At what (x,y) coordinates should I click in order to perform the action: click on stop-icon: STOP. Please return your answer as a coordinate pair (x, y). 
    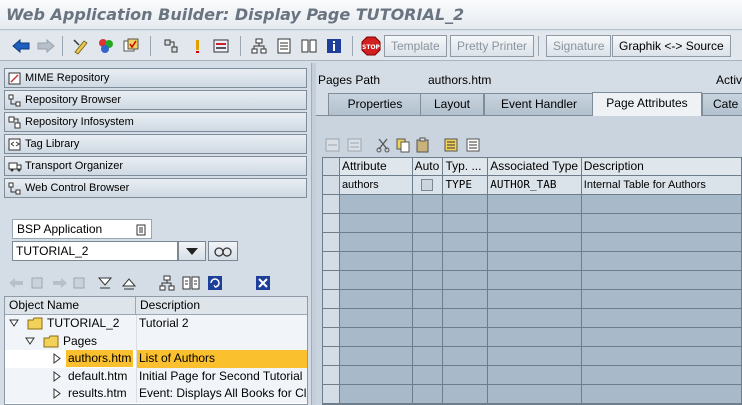
    Looking at the image, I should click on (371, 46).